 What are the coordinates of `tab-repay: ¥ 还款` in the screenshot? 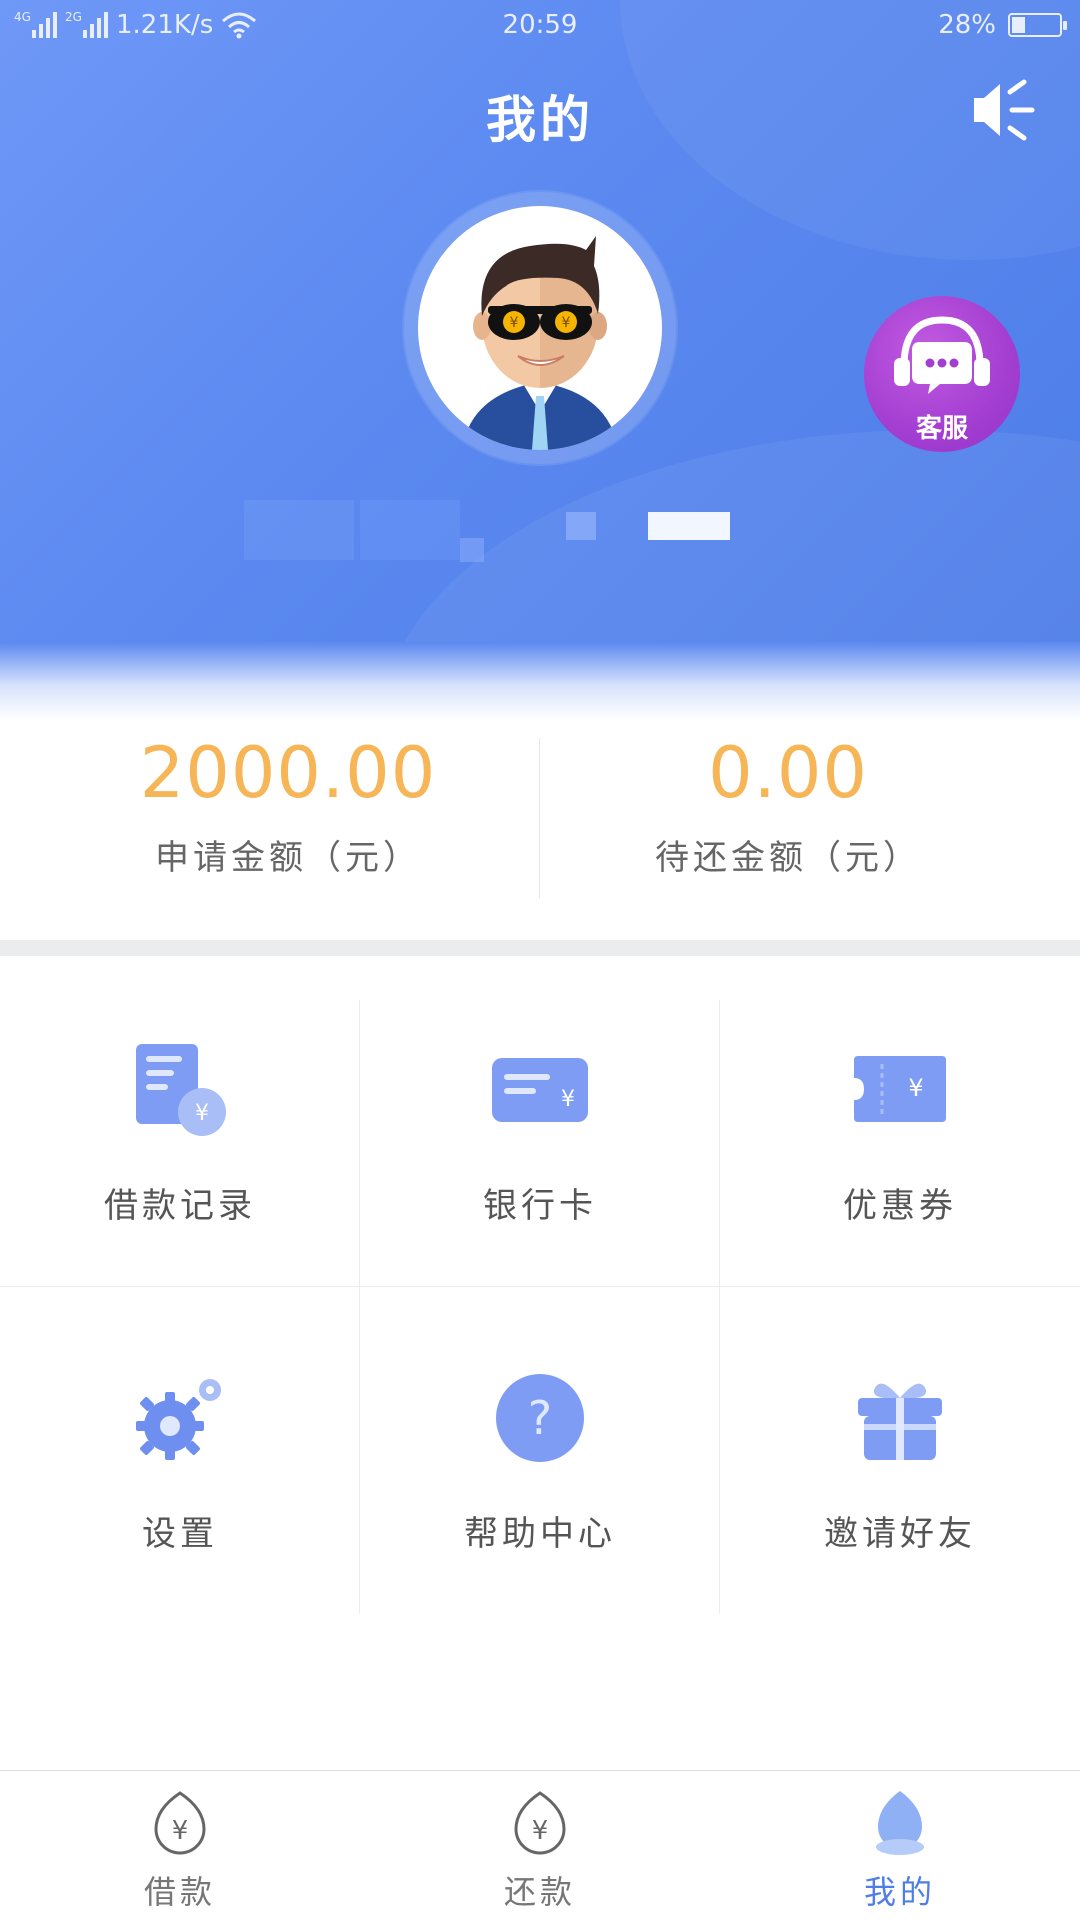 It's located at (540, 1846).